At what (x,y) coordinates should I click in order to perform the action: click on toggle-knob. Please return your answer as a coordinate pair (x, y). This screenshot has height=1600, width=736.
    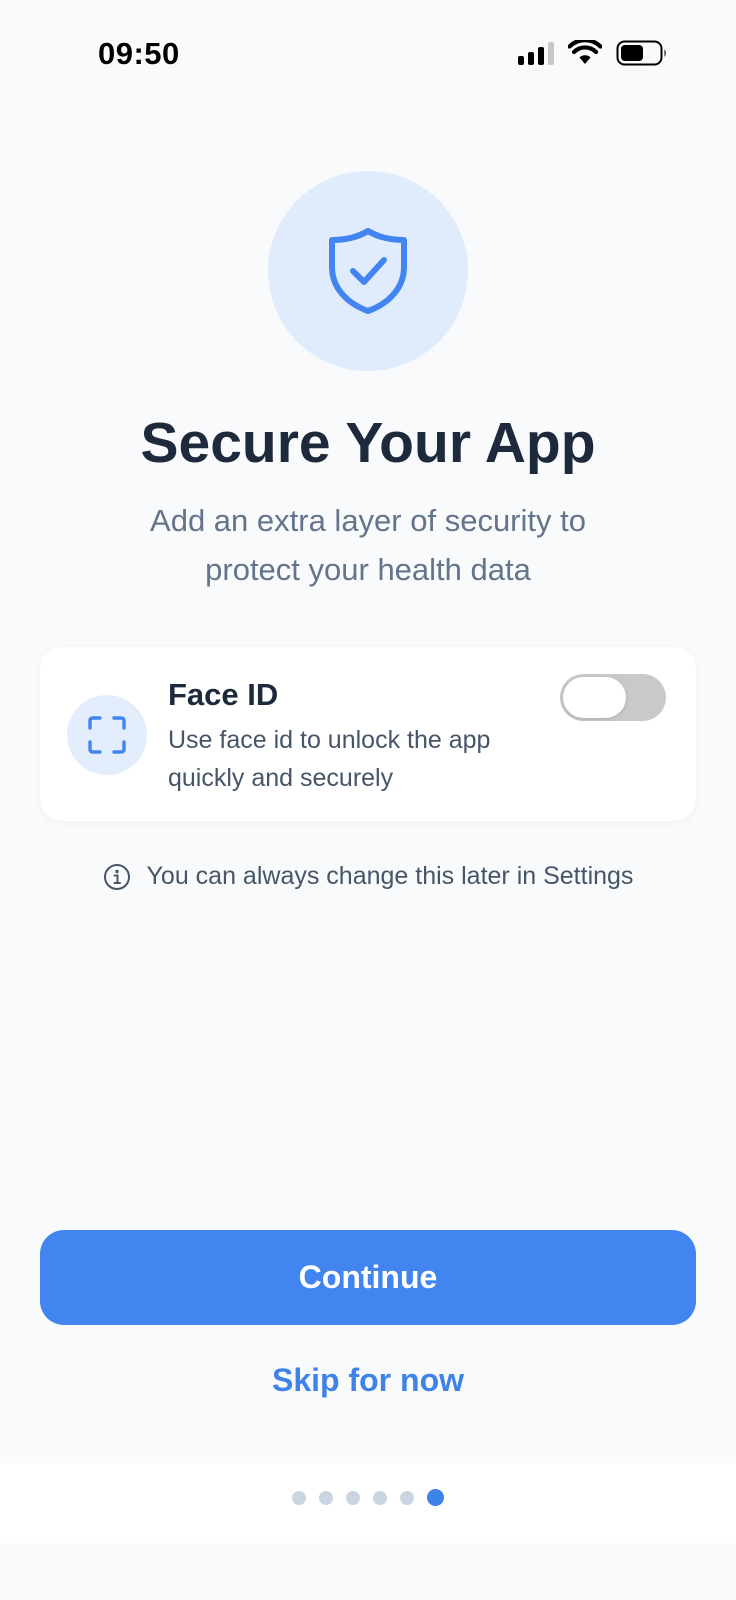
    Looking at the image, I should click on (594, 697).